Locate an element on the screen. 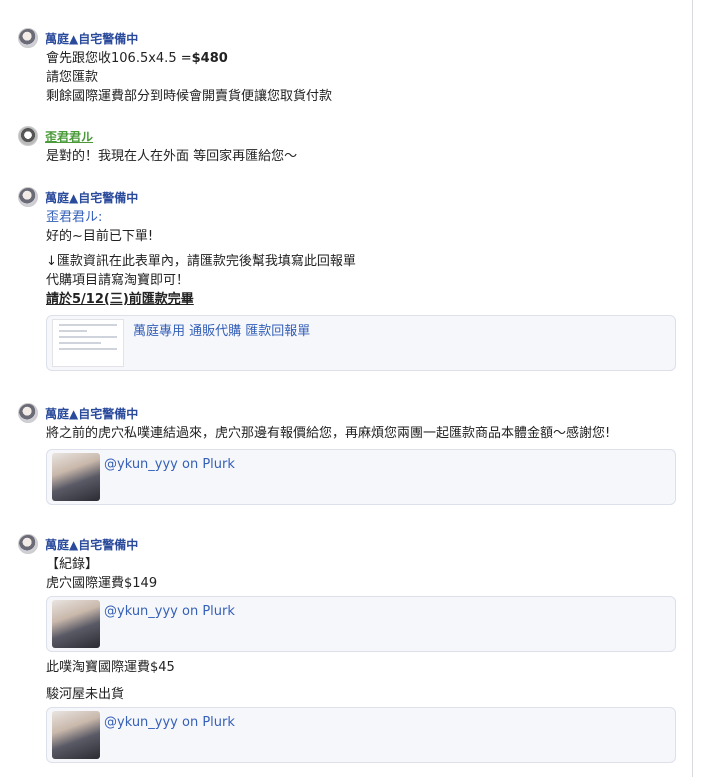  message-line: 好的~目前已下單! is located at coordinates (100, 236).